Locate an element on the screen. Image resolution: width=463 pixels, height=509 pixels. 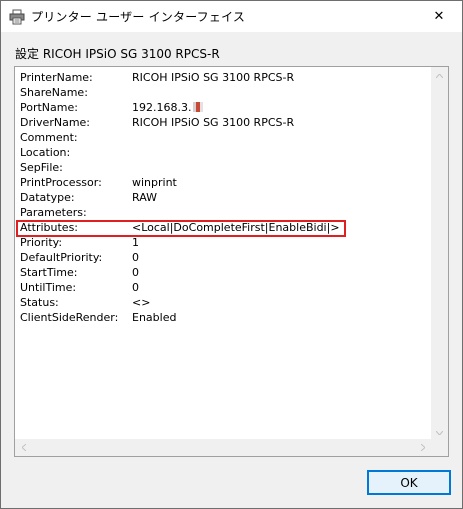
property-key: DriverName: is located at coordinates (55, 122).